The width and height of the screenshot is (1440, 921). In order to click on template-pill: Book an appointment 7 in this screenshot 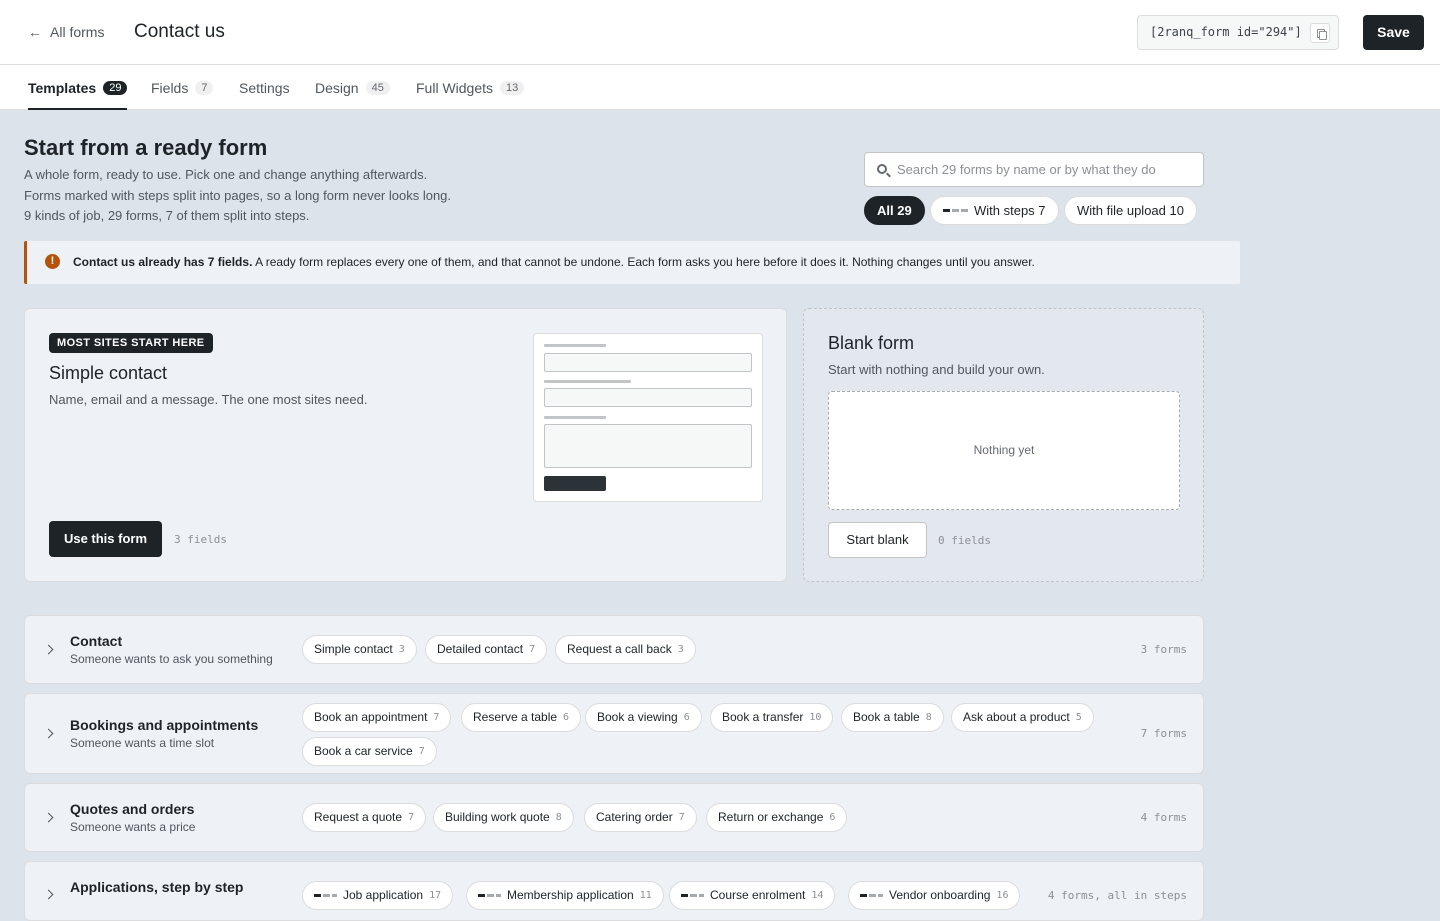, I will do `click(377, 717)`.